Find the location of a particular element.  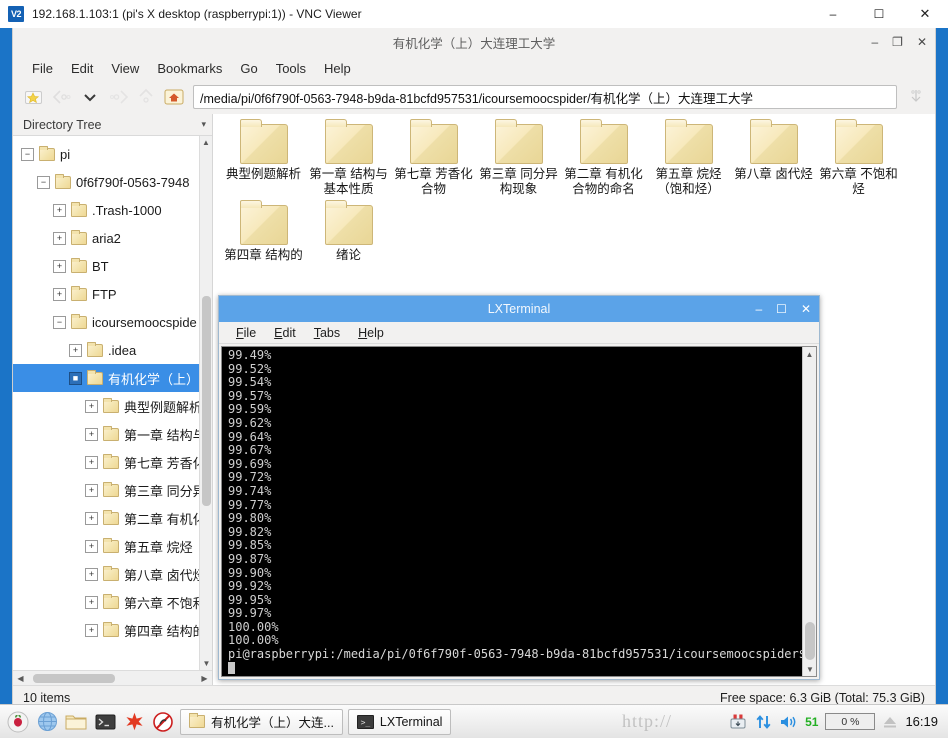

menu-edit: Edit is located at coordinates (82, 68).